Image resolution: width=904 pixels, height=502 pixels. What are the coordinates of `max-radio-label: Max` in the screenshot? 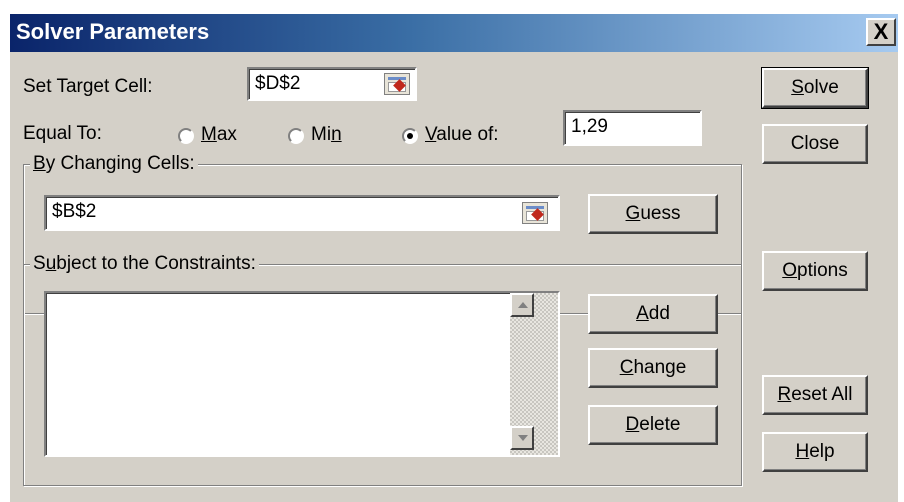 It's located at (219, 135).